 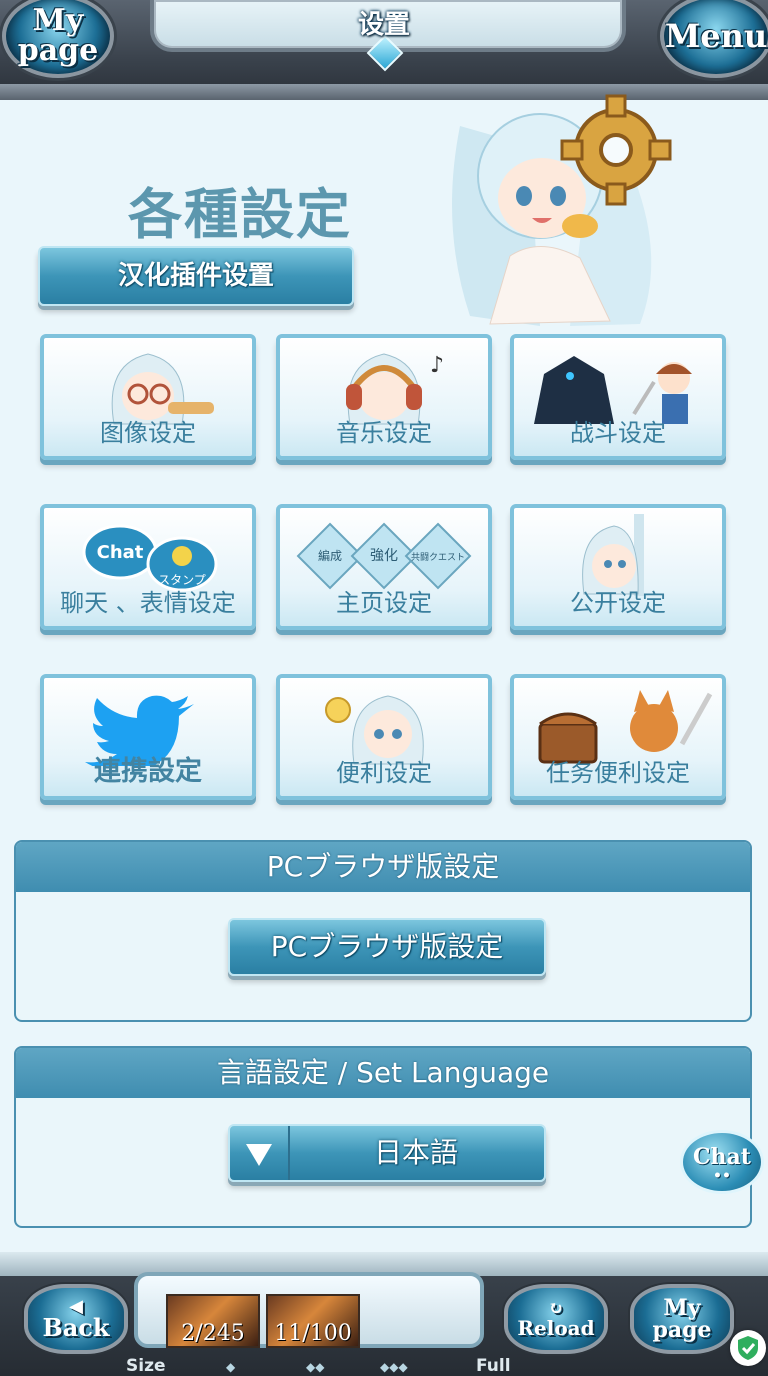 I want to click on tile-label: 便利设定, so click(x=384, y=773).